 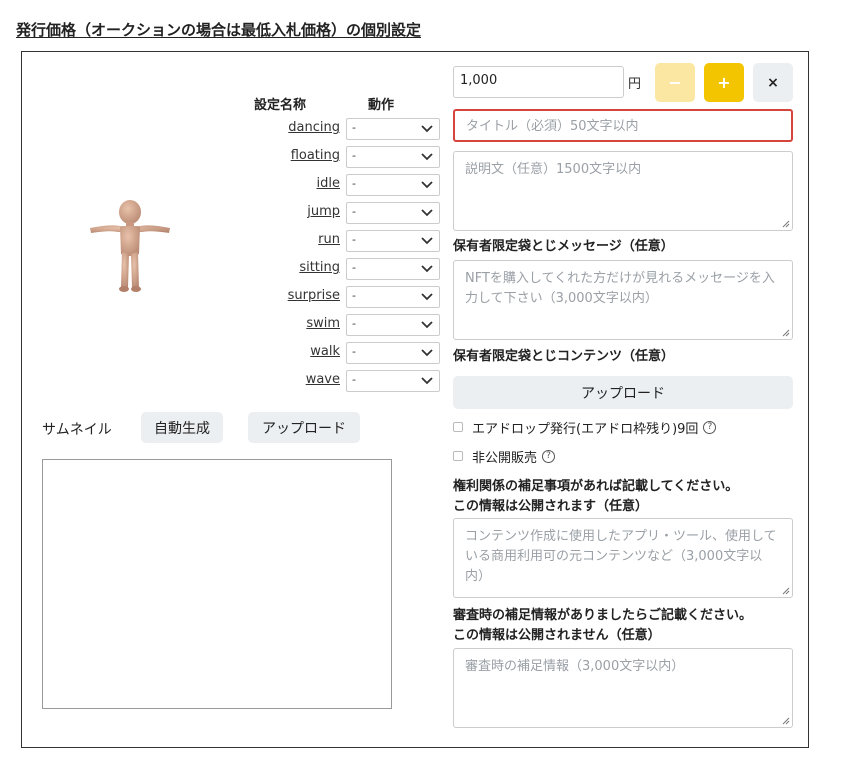 I want to click on airdrop-label: エアドロップ発行(エアドロ枠残り)9回, so click(x=585, y=429).